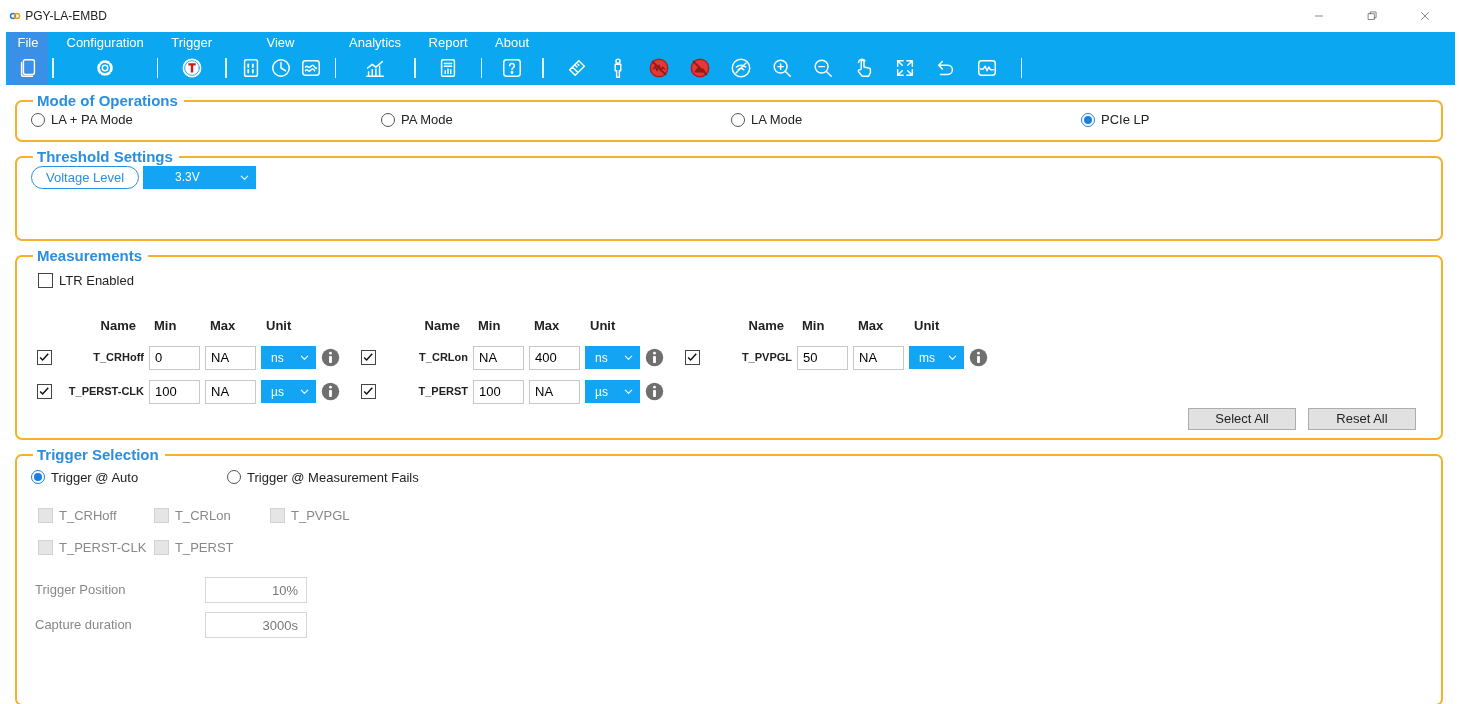  Describe the element at coordinates (103, 547) in the screenshot. I see `checkbox-label: T_PERST-CLK` at that location.